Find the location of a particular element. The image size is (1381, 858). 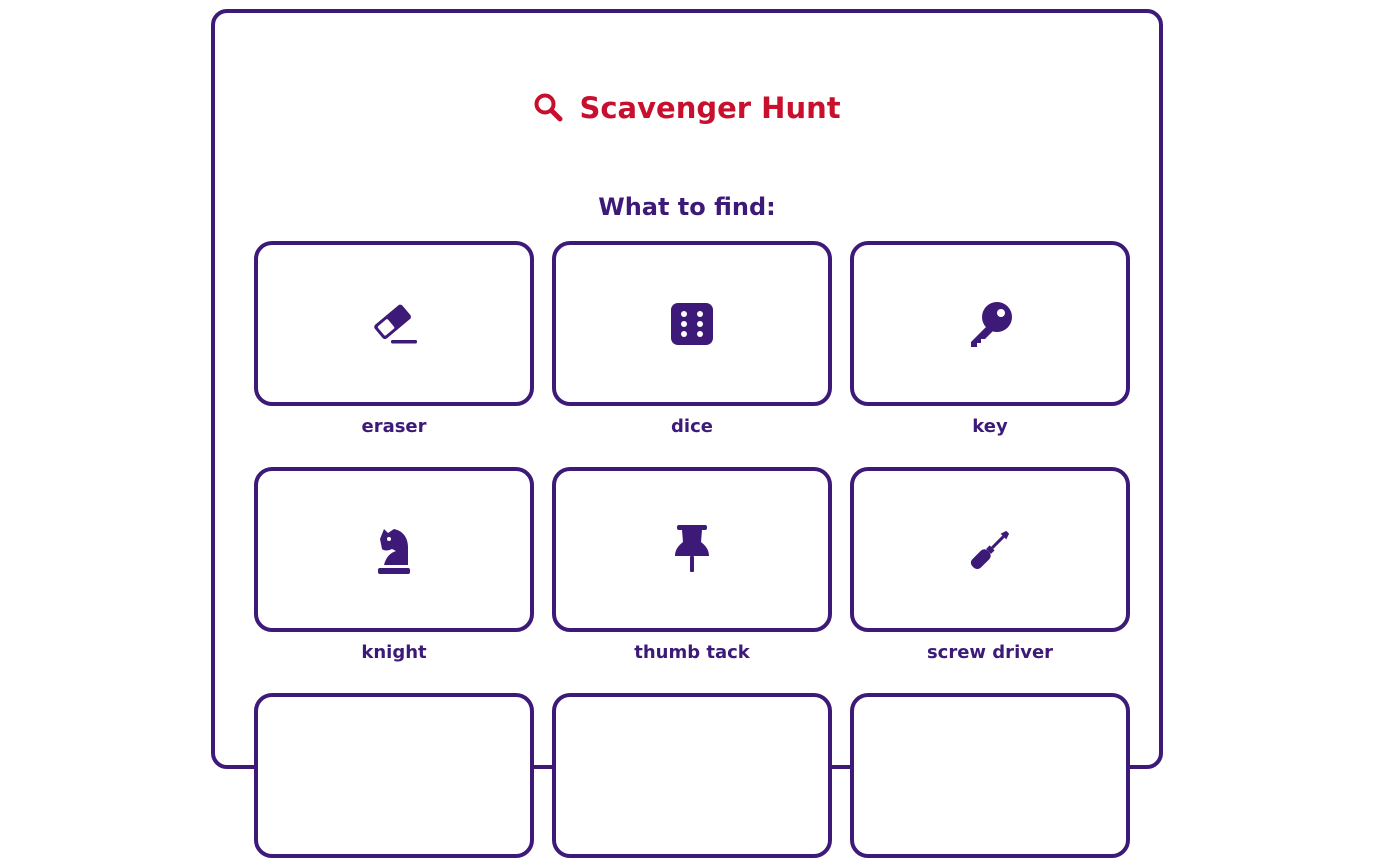

item-label: key is located at coordinates (990, 426).